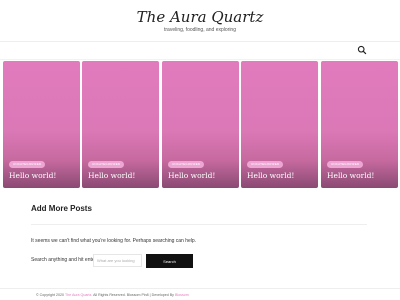 The image size is (400, 300). I want to click on nav-divider, so click(200, 59).